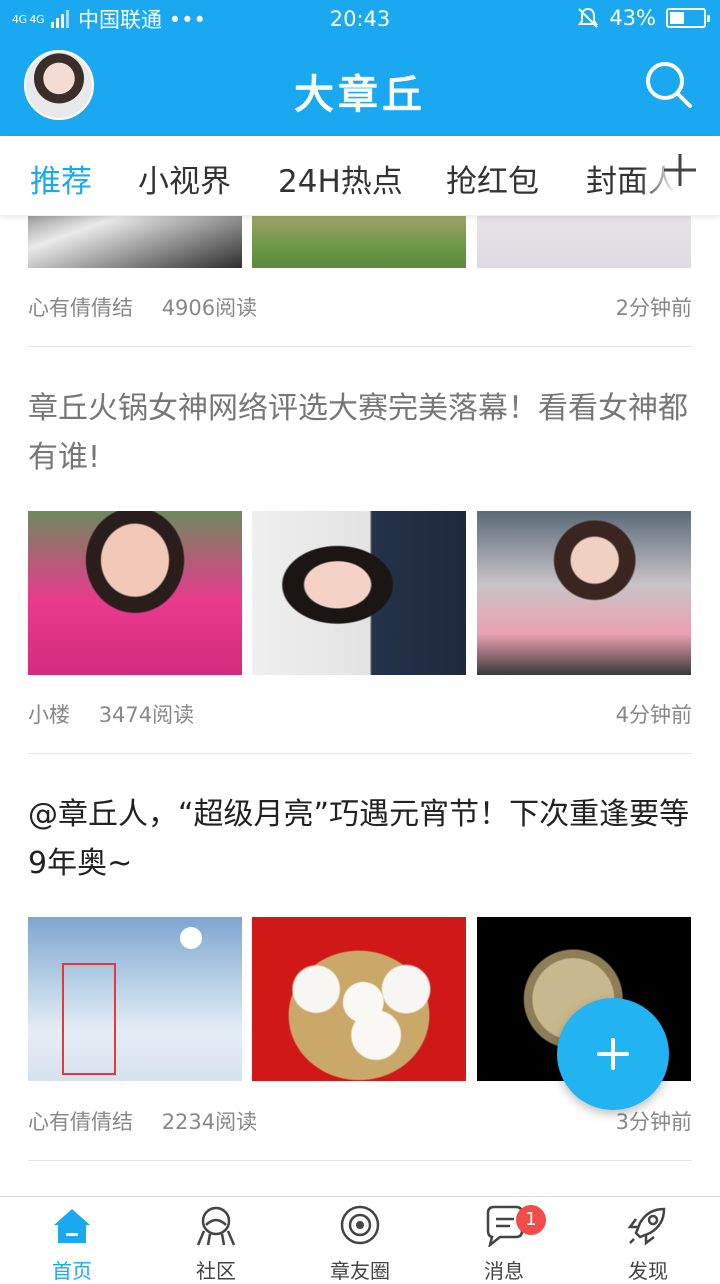  Describe the element at coordinates (209, 1122) in the screenshot. I see `feed-reads: 2234阅读` at that location.